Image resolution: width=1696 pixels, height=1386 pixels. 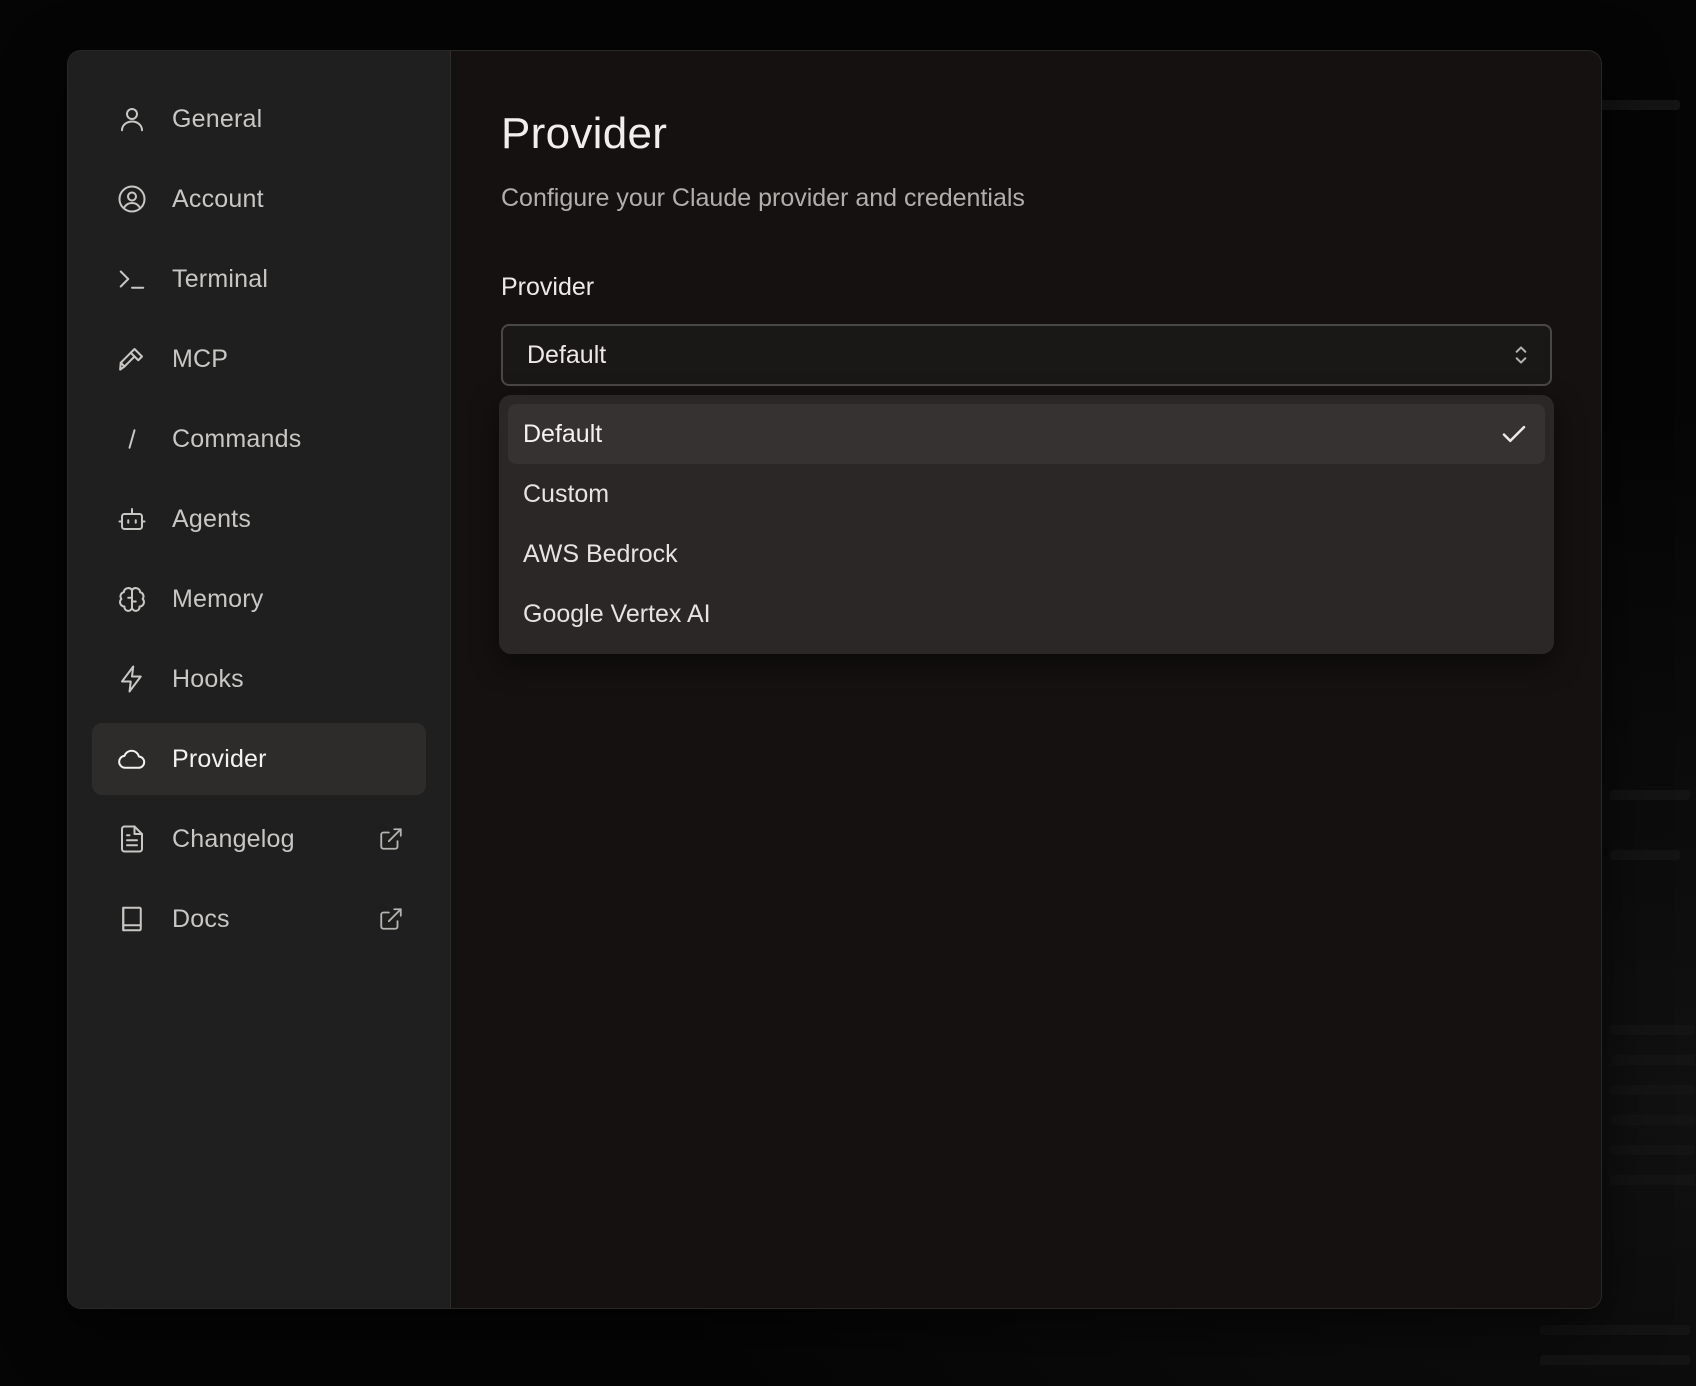 I want to click on sidebar-item-label: Agents, so click(x=212, y=518).